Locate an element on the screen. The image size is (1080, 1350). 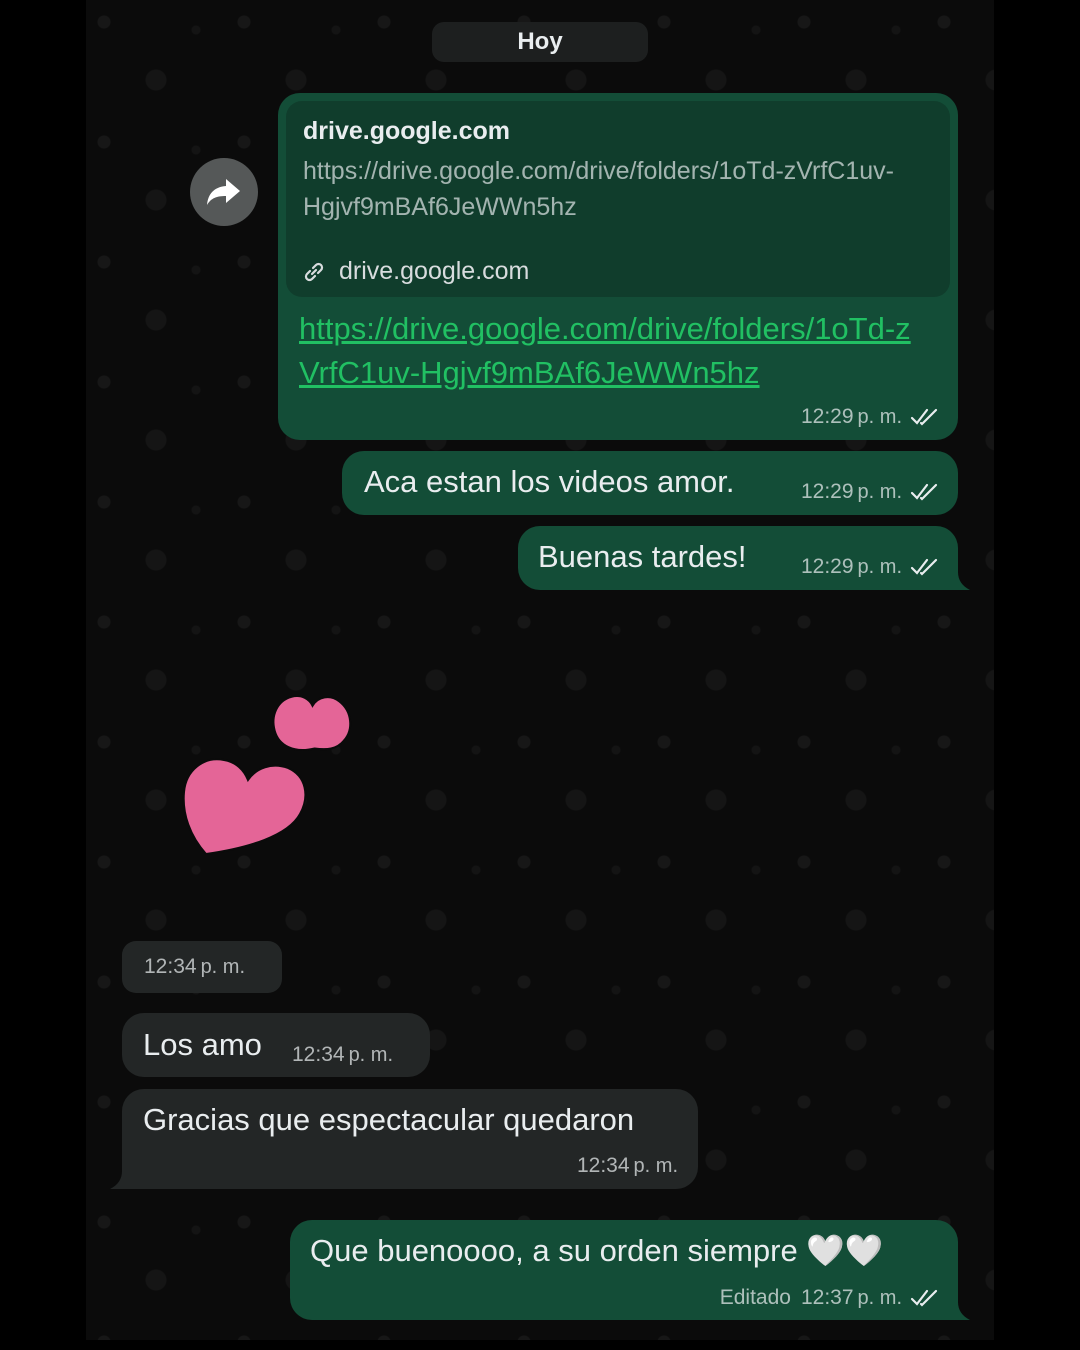
date-label: Hoy is located at coordinates (540, 41).